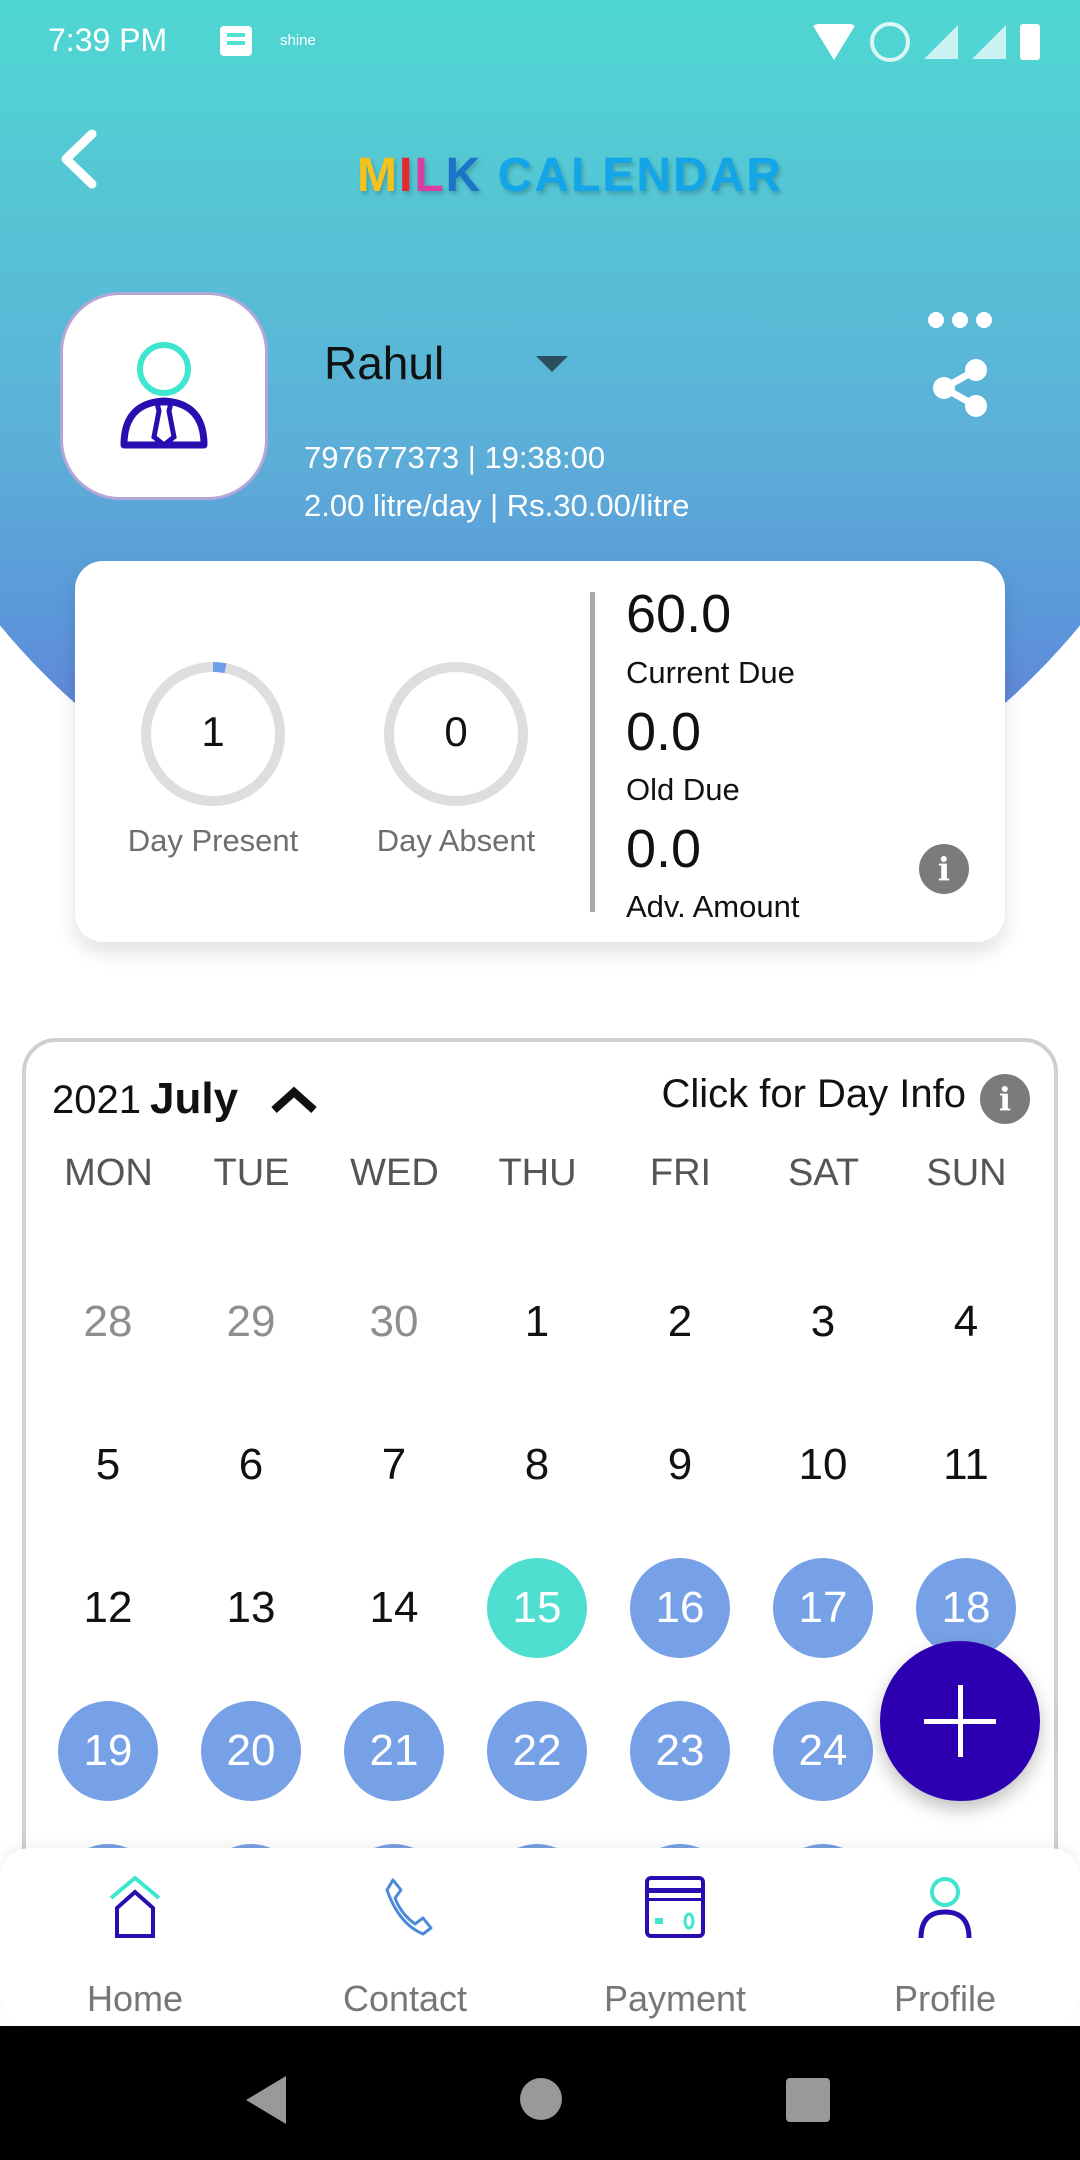 This screenshot has height=2160, width=1080. Describe the element at coordinates (683, 789) in the screenshot. I see `old-due-label: Old Due` at that location.